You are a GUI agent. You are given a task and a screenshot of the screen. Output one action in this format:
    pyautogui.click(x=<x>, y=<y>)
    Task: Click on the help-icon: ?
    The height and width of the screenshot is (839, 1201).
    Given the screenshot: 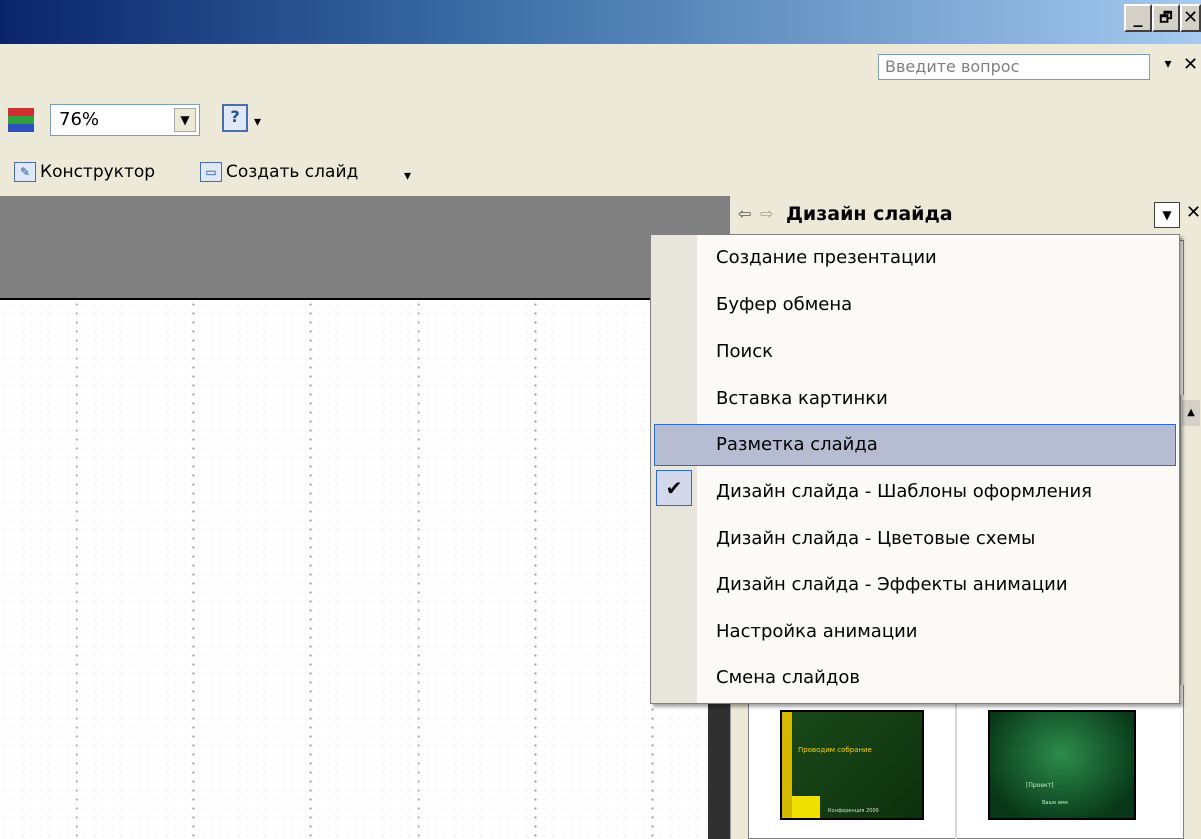 What is the action you would take?
    pyautogui.click(x=235, y=118)
    